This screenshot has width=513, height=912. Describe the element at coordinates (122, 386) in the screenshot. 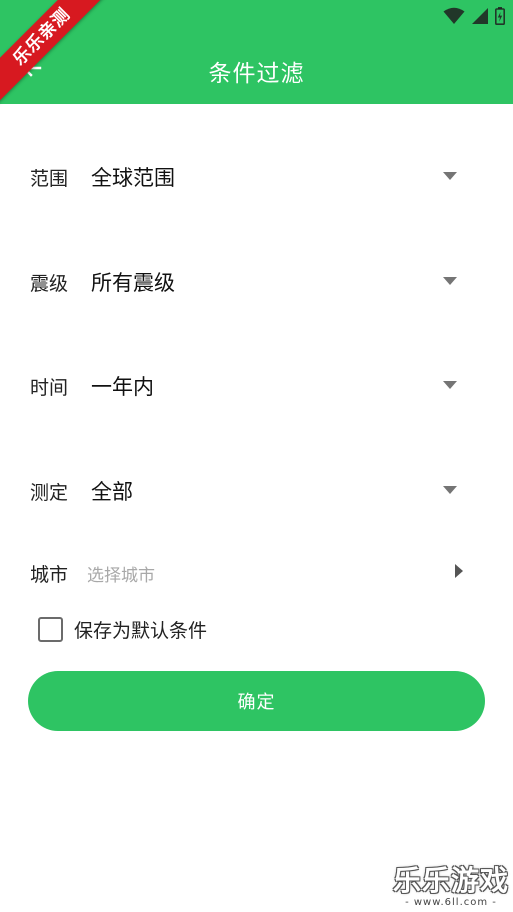

I see `time-dropdown-value: 一年内` at that location.